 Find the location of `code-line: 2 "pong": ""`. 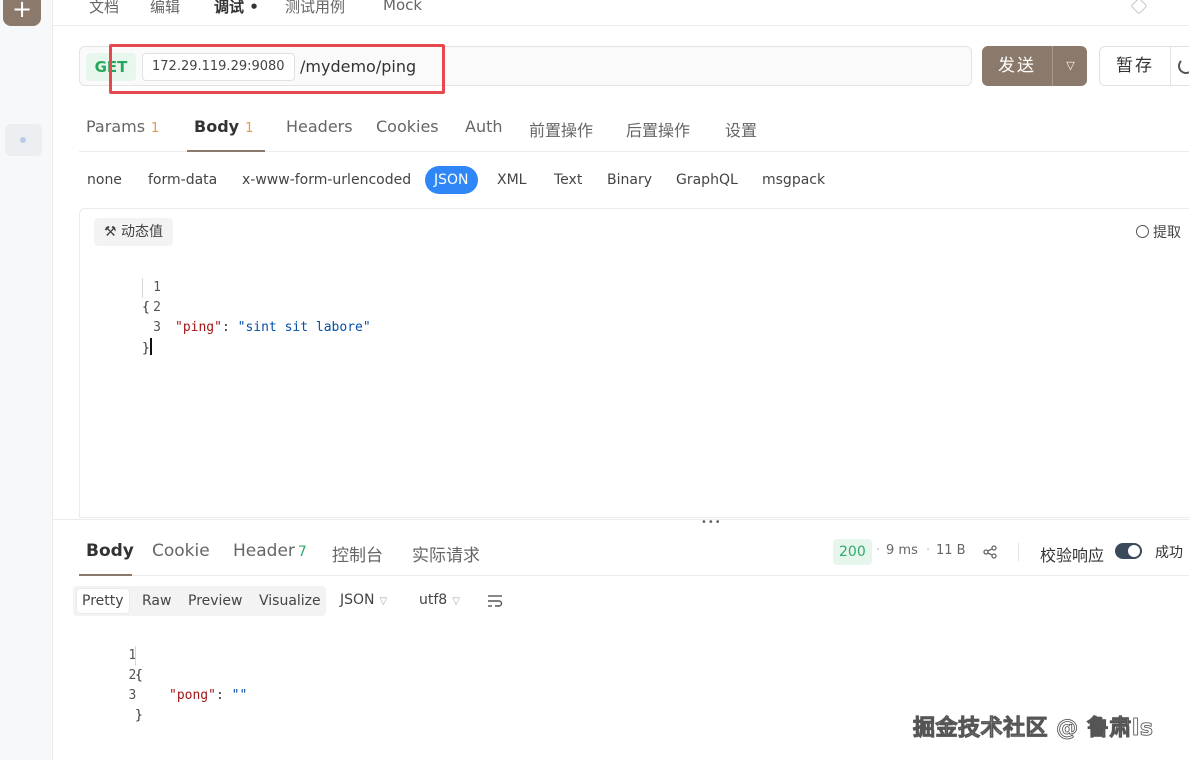

code-line: 2 "pong": "" is located at coordinates (221, 674).